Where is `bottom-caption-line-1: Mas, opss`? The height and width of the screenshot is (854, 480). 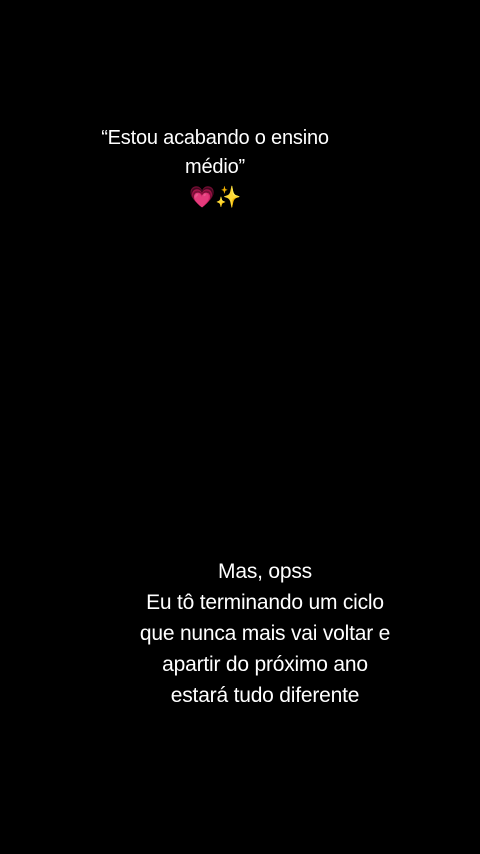
bottom-caption-line-1: Mas, opss is located at coordinates (265, 571).